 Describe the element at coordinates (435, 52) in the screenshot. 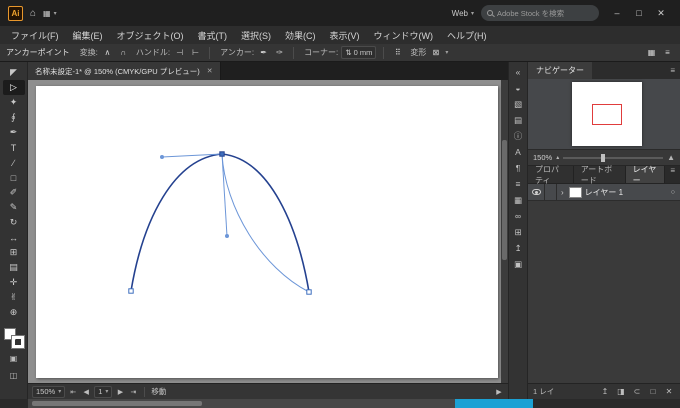

I see `transform-icon: ⊠` at that location.